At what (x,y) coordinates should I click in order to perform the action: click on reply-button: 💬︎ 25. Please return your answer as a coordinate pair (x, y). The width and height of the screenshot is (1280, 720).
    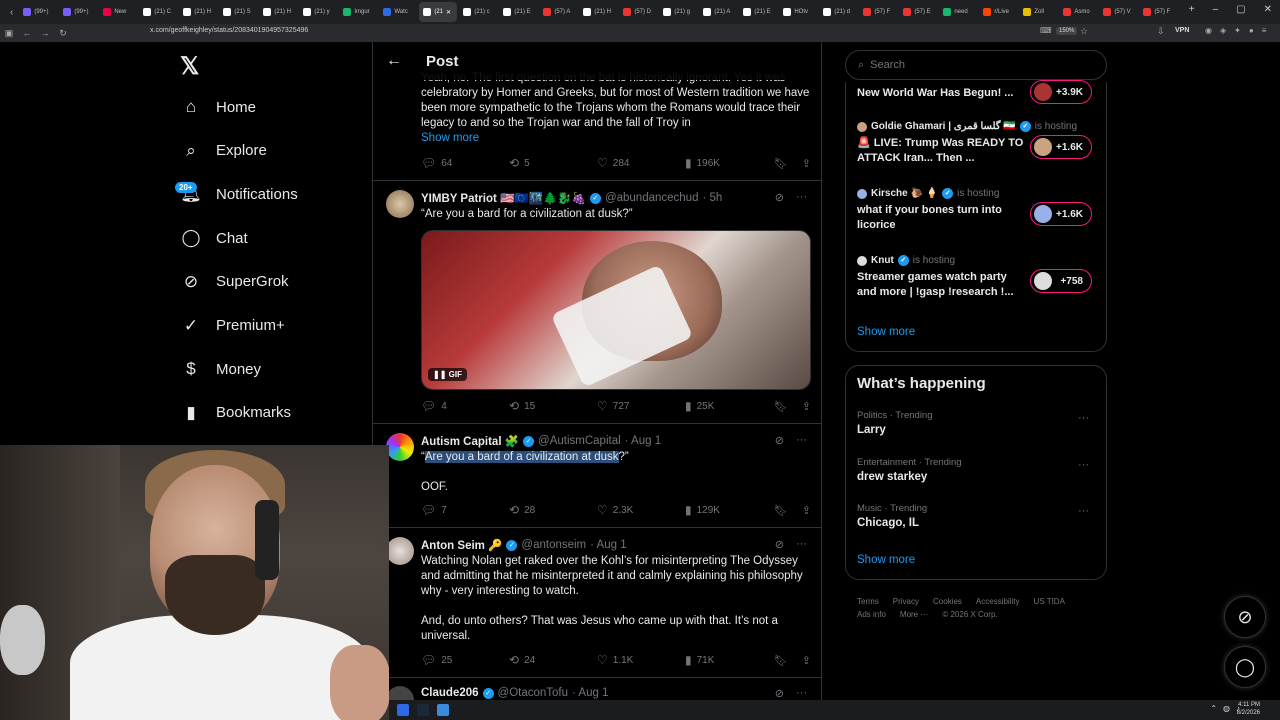
    Looking at the image, I should click on (465, 660).